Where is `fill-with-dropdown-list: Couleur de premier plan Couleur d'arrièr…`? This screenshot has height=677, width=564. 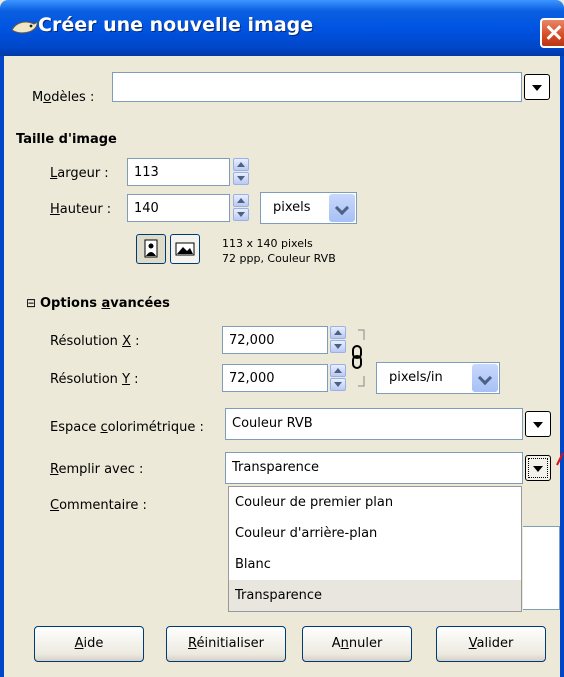 fill-with-dropdown-list: Couleur de premier plan Couleur d'arrièr… is located at coordinates (375, 549).